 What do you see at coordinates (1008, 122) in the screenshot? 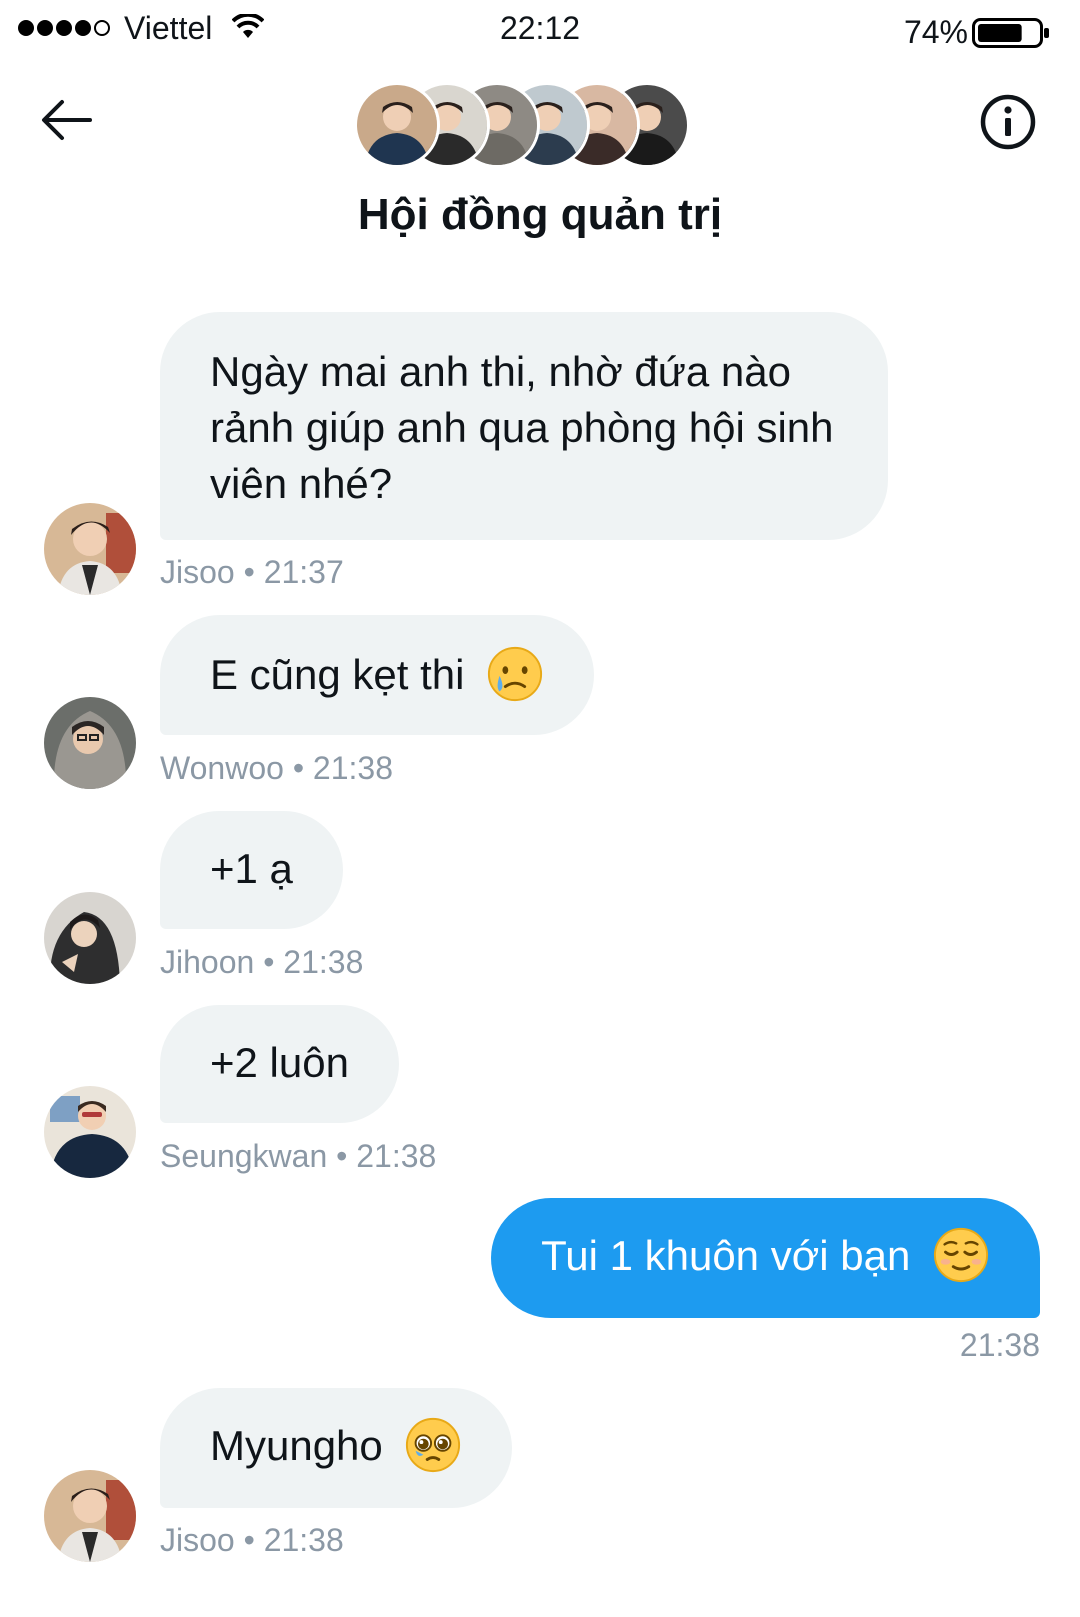
I see `info-icon` at bounding box center [1008, 122].